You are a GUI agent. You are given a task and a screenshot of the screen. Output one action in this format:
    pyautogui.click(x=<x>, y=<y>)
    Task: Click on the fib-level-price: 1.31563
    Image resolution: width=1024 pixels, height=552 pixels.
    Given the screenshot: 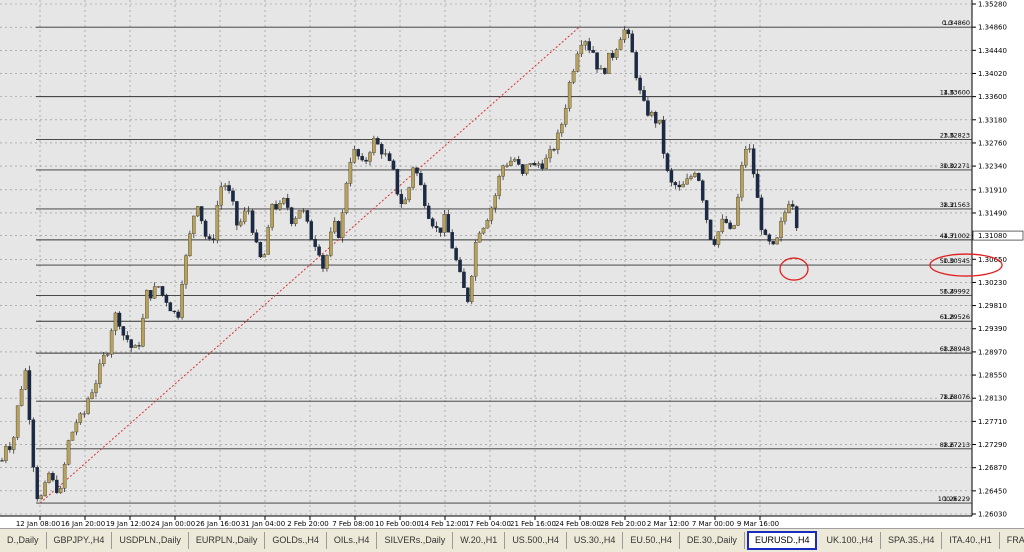 What is the action you would take?
    pyautogui.click(x=956, y=205)
    